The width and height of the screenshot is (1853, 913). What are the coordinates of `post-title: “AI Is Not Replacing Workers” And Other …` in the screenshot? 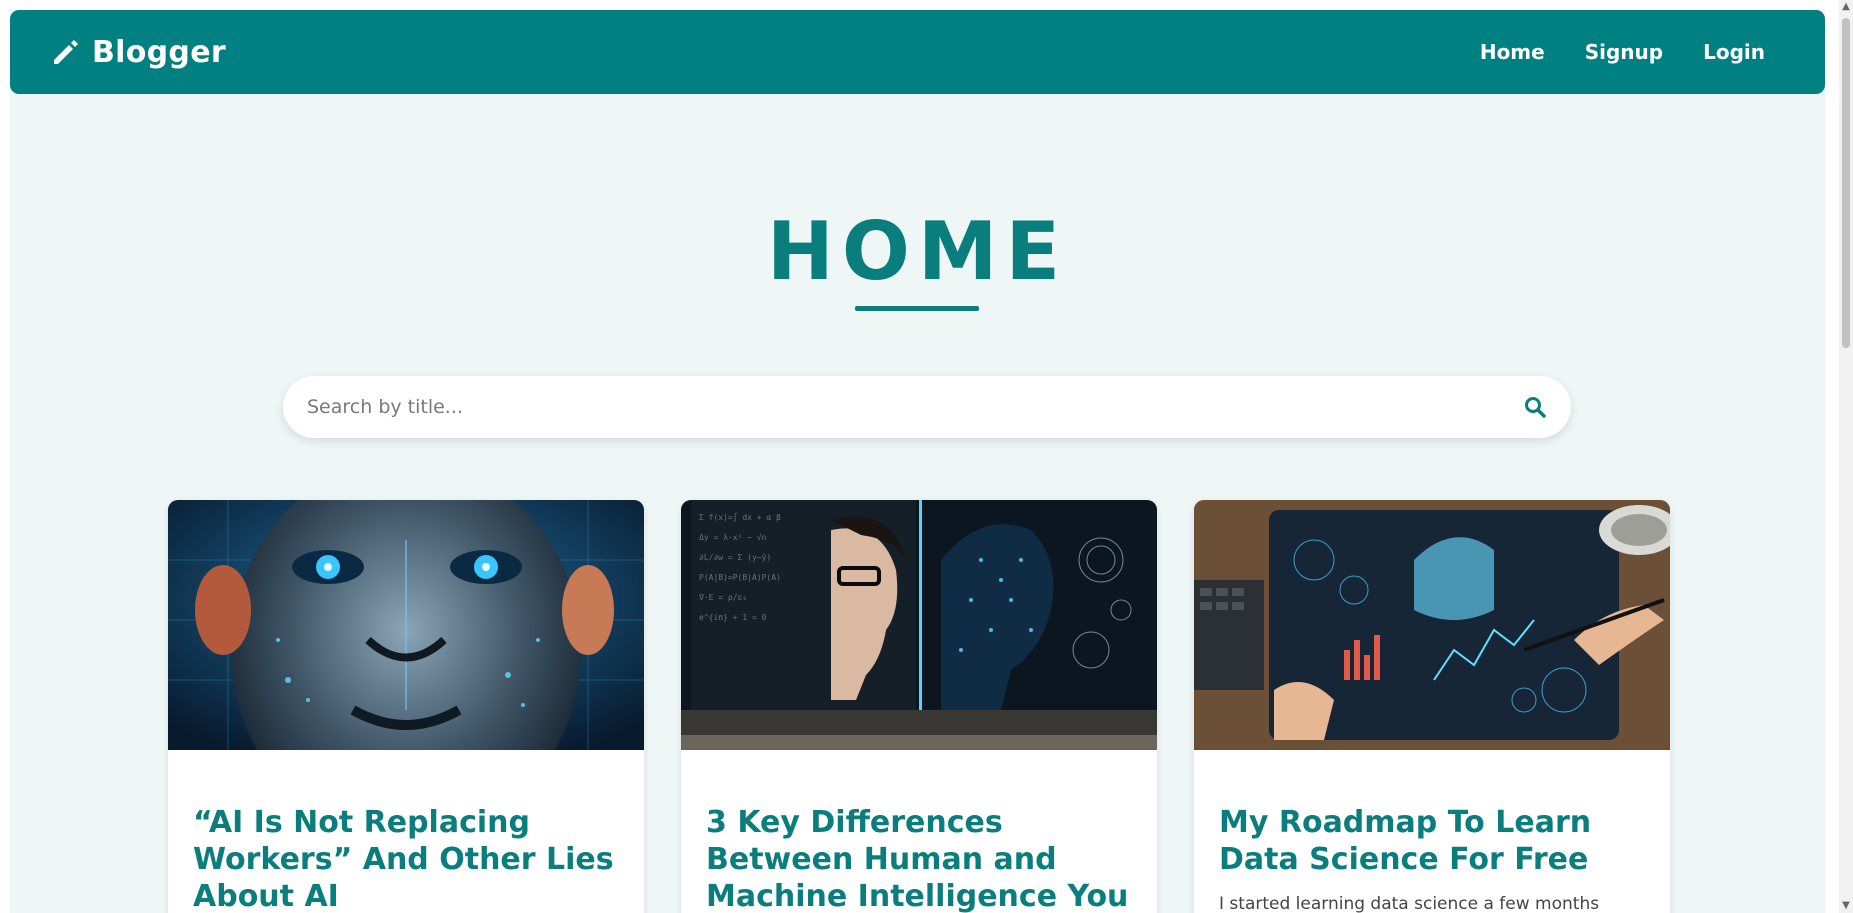 It's located at (406, 858).